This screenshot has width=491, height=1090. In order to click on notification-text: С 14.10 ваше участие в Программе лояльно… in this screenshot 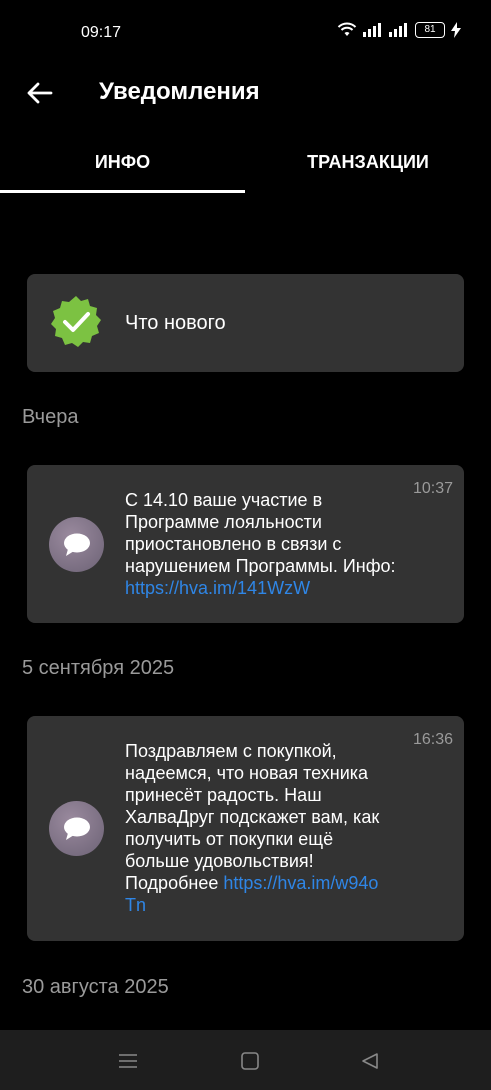, I will do `click(265, 544)`.